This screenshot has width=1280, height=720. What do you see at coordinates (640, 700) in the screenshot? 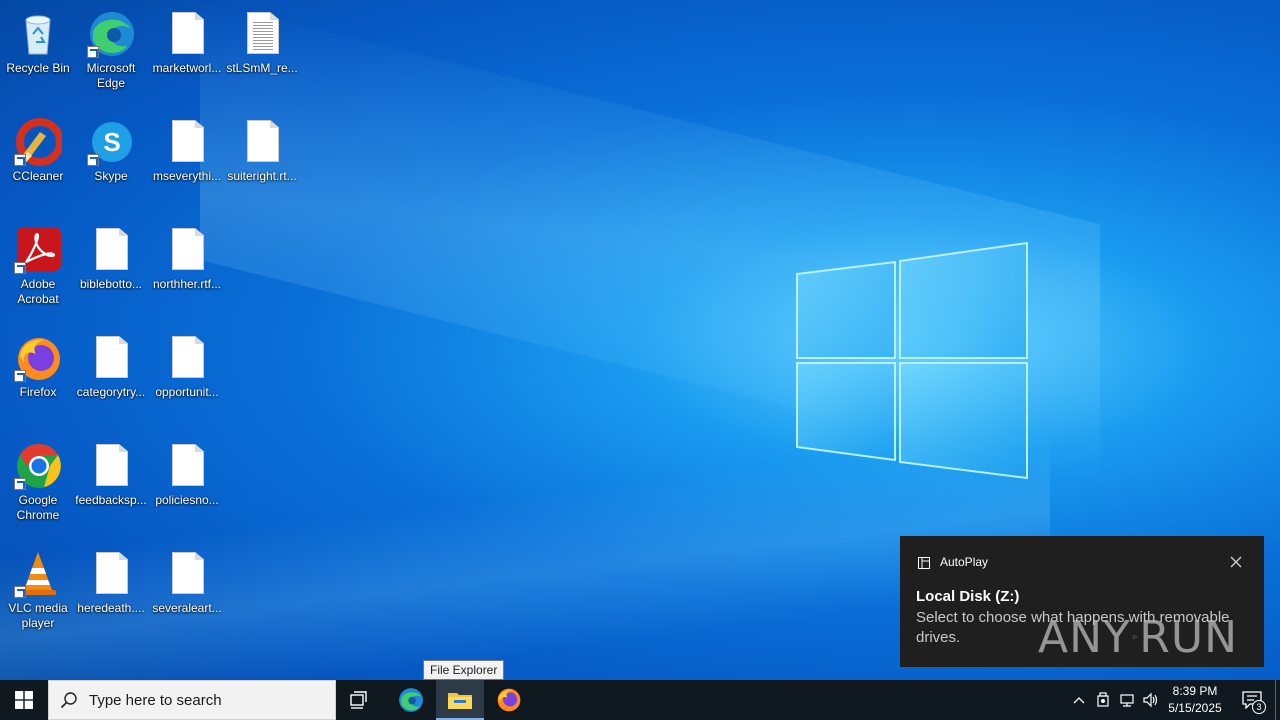
I see `taskbar: Type here to search 8:39 PM 5/15/2025 3` at bounding box center [640, 700].